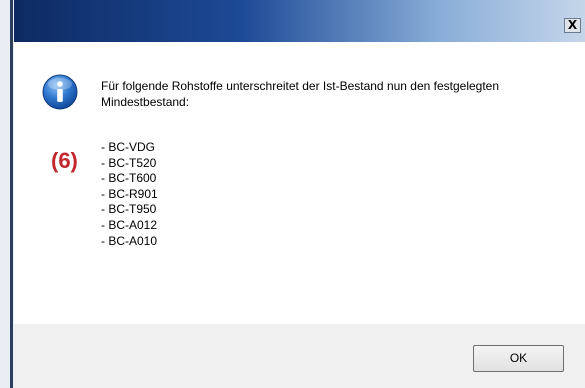 The width and height of the screenshot is (585, 388). Describe the element at coordinates (129, 209) in the screenshot. I see `material-list-item: - BC-T950` at that location.